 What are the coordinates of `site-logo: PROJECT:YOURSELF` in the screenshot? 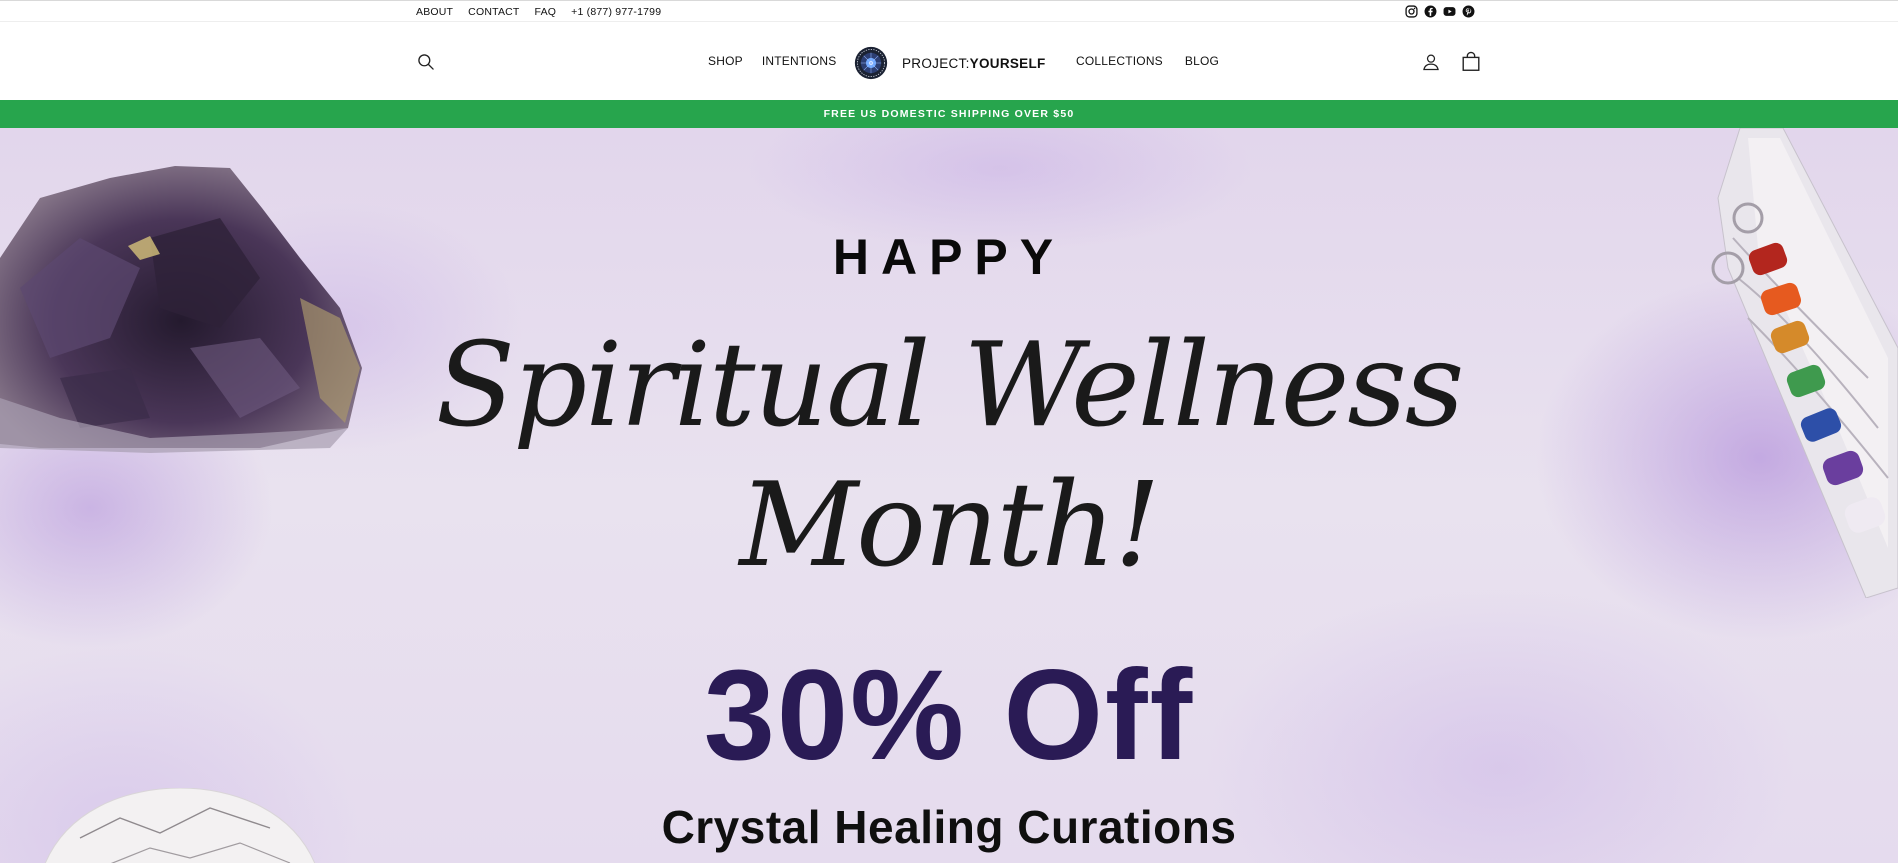 It's located at (950, 63).